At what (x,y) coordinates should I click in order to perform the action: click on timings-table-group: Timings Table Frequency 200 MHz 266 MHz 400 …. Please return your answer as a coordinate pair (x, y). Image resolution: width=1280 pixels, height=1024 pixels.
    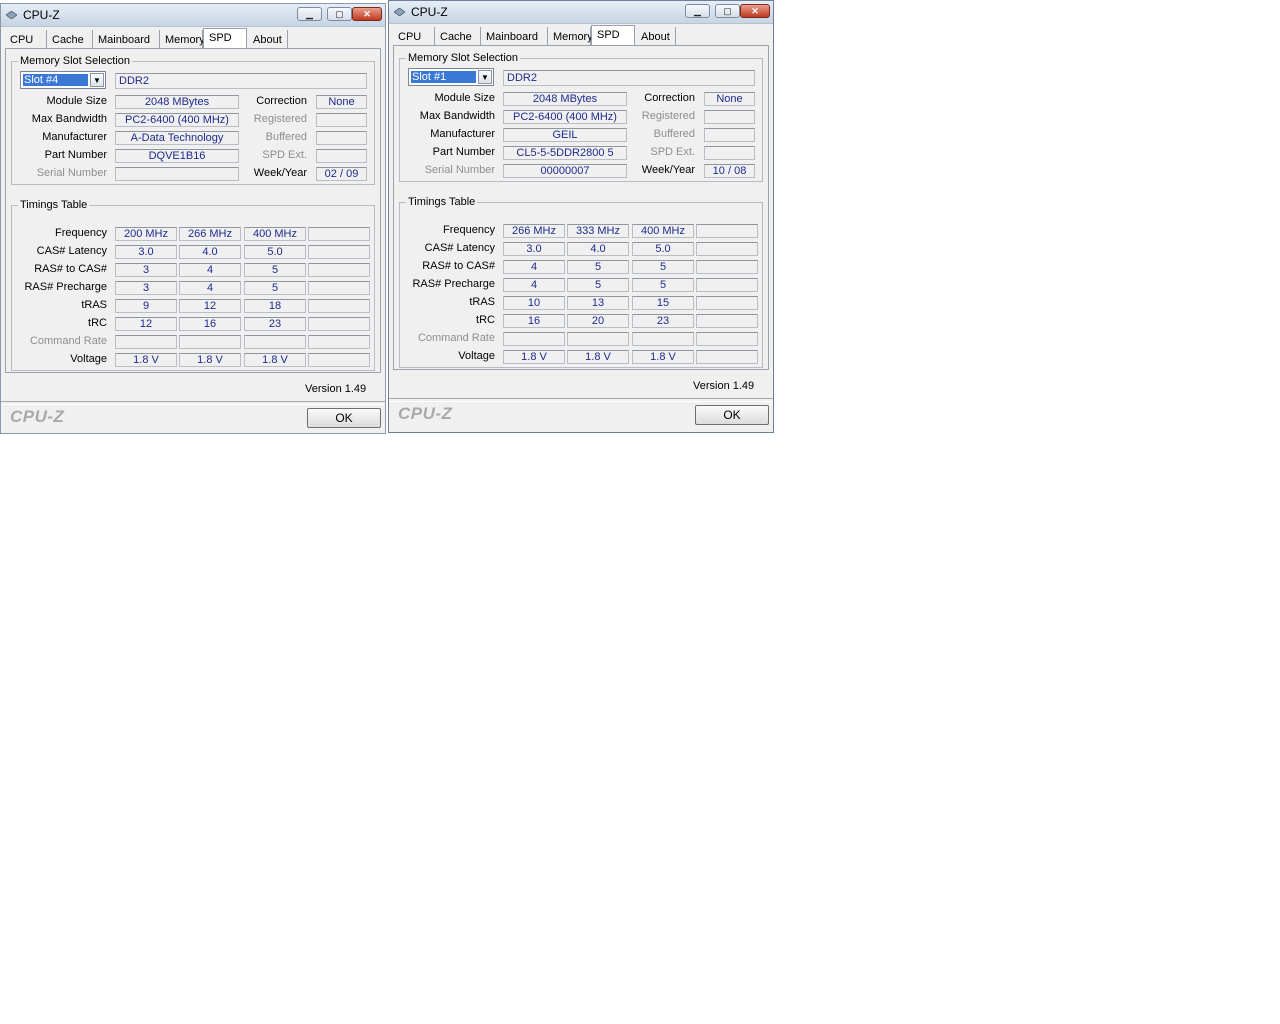
    Looking at the image, I should click on (193, 285).